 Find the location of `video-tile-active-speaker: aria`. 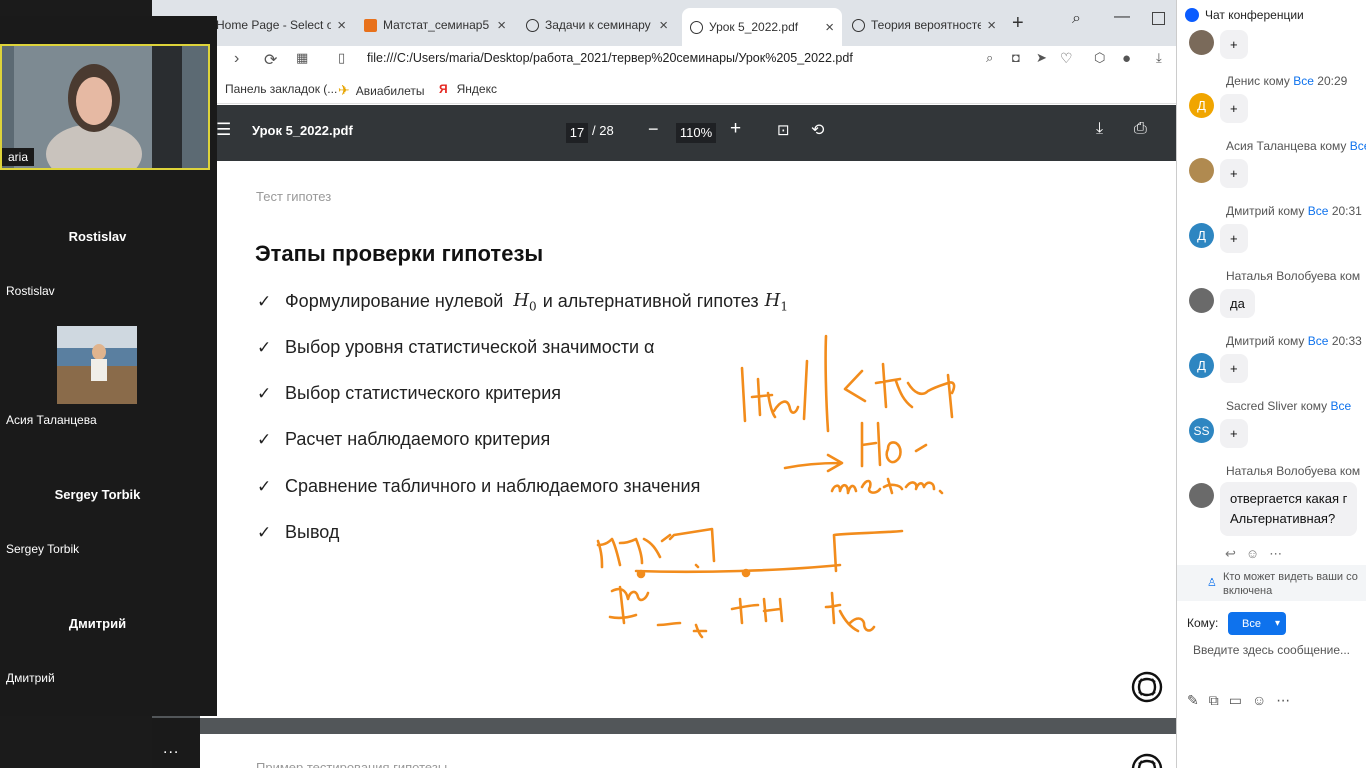

video-tile-active-speaker: aria is located at coordinates (105, 114).